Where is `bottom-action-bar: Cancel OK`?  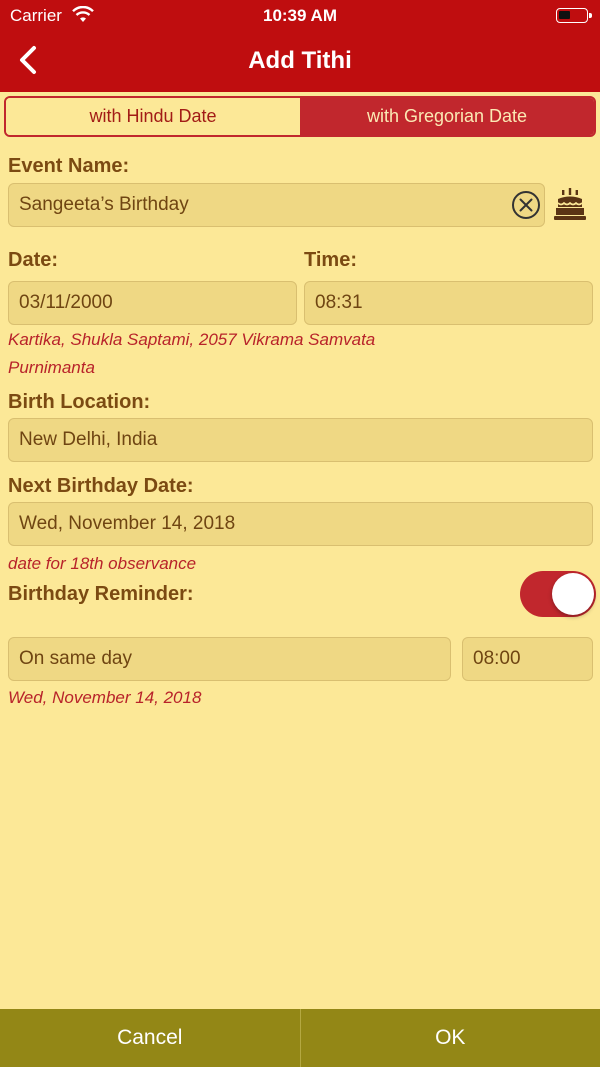 bottom-action-bar: Cancel OK is located at coordinates (300, 1038).